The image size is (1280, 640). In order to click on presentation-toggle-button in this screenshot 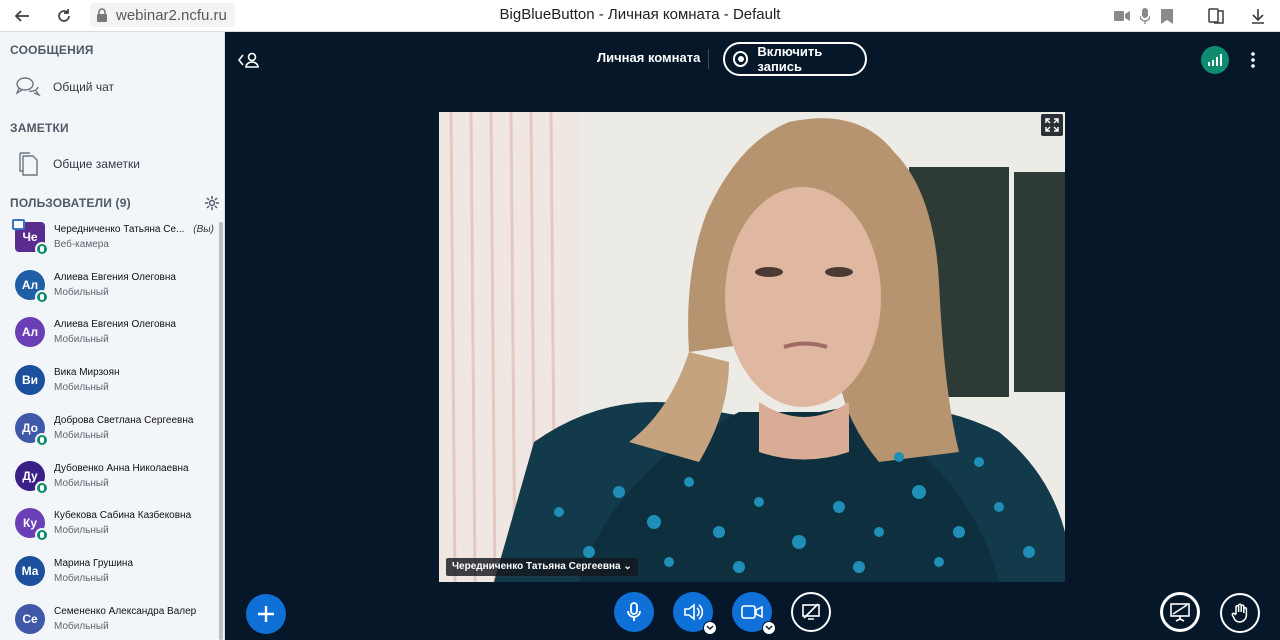, I will do `click(1180, 612)`.